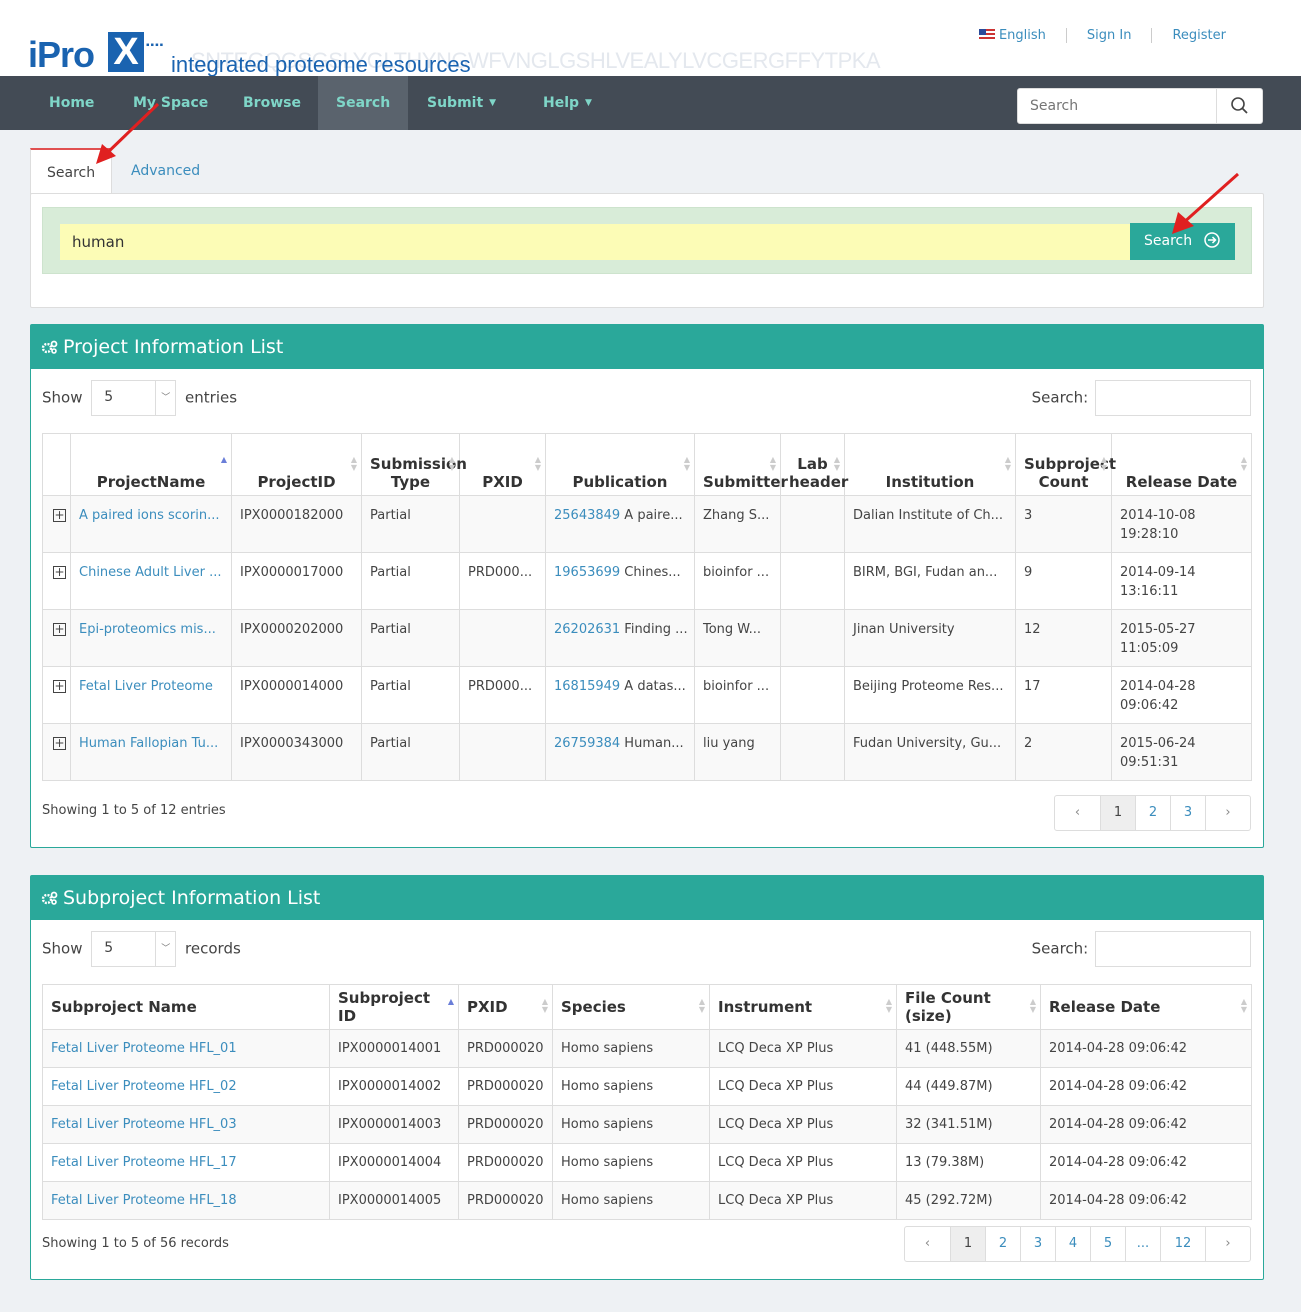 The image size is (1301, 1312). Describe the element at coordinates (1149, 705) in the screenshot. I see `release-time: 09:06:42` at that location.